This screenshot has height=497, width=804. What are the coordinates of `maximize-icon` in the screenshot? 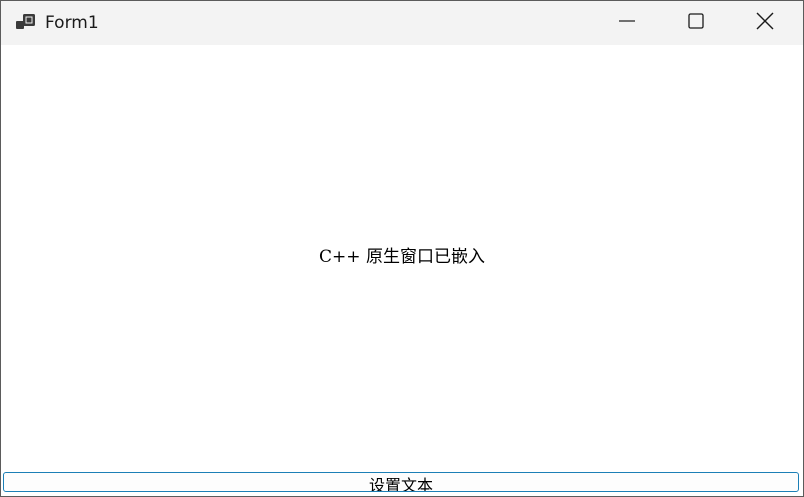 It's located at (696, 23).